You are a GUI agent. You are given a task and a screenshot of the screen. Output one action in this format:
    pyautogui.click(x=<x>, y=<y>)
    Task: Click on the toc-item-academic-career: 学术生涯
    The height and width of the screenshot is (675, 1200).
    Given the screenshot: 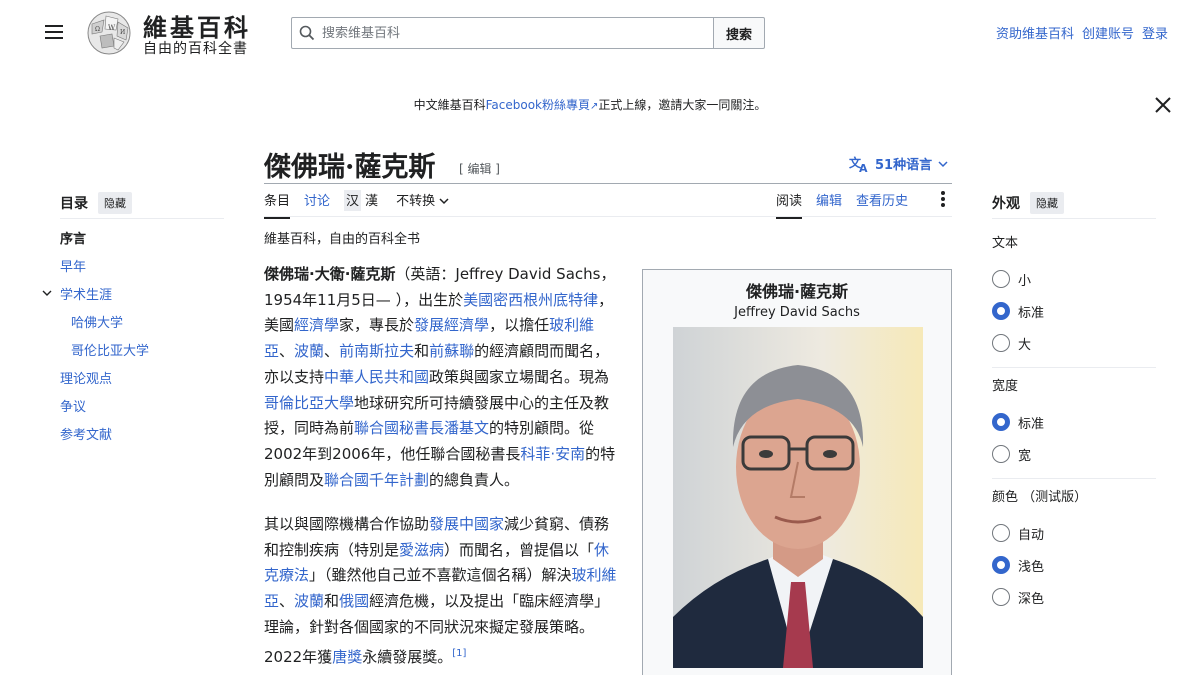 What is the action you would take?
    pyautogui.click(x=95, y=301)
    